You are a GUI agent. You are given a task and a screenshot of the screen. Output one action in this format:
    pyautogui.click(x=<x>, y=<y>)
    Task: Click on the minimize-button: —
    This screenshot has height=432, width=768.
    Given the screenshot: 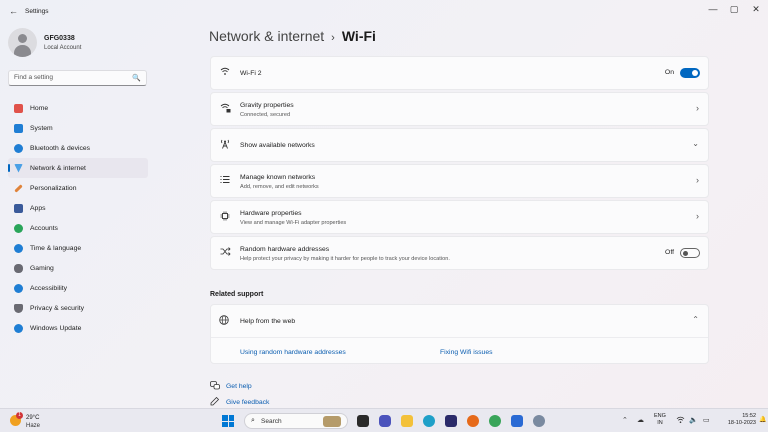 What is the action you would take?
    pyautogui.click(x=713, y=9)
    